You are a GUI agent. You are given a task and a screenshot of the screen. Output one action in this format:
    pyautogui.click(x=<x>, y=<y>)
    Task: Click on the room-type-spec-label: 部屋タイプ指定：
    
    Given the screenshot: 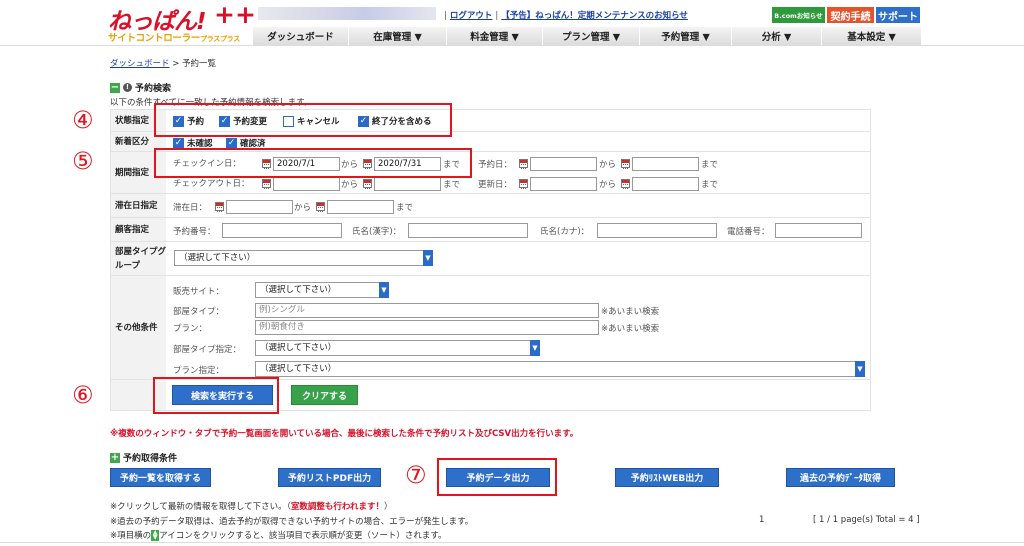 What is the action you would take?
    pyautogui.click(x=207, y=350)
    